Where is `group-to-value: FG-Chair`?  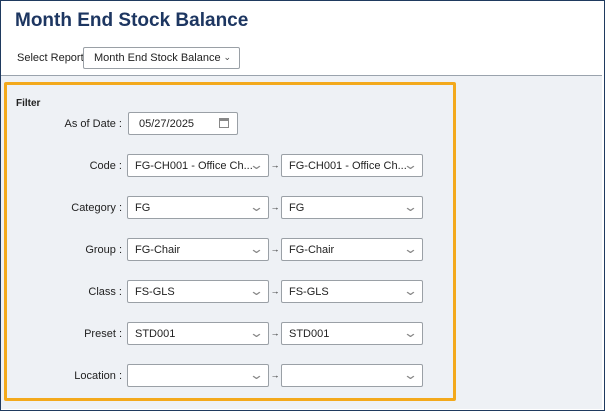
group-to-value: FG-Chair is located at coordinates (312, 250).